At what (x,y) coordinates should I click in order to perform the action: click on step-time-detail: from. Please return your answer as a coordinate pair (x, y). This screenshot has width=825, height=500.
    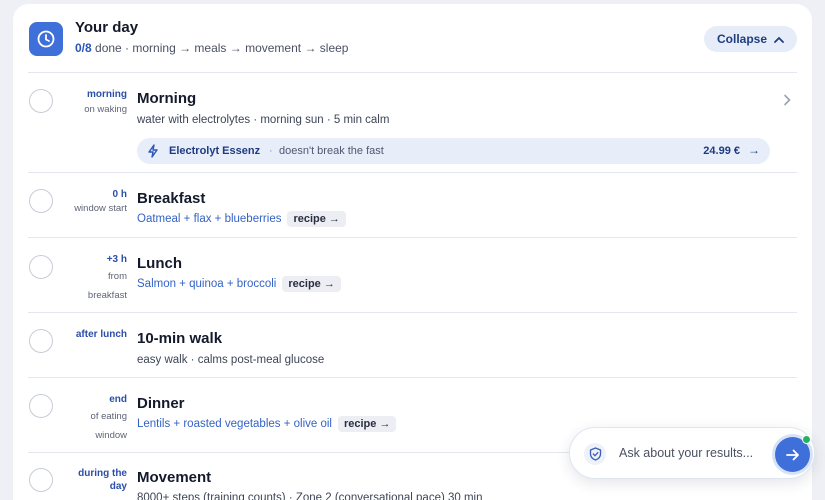
    Looking at the image, I should click on (117, 276).